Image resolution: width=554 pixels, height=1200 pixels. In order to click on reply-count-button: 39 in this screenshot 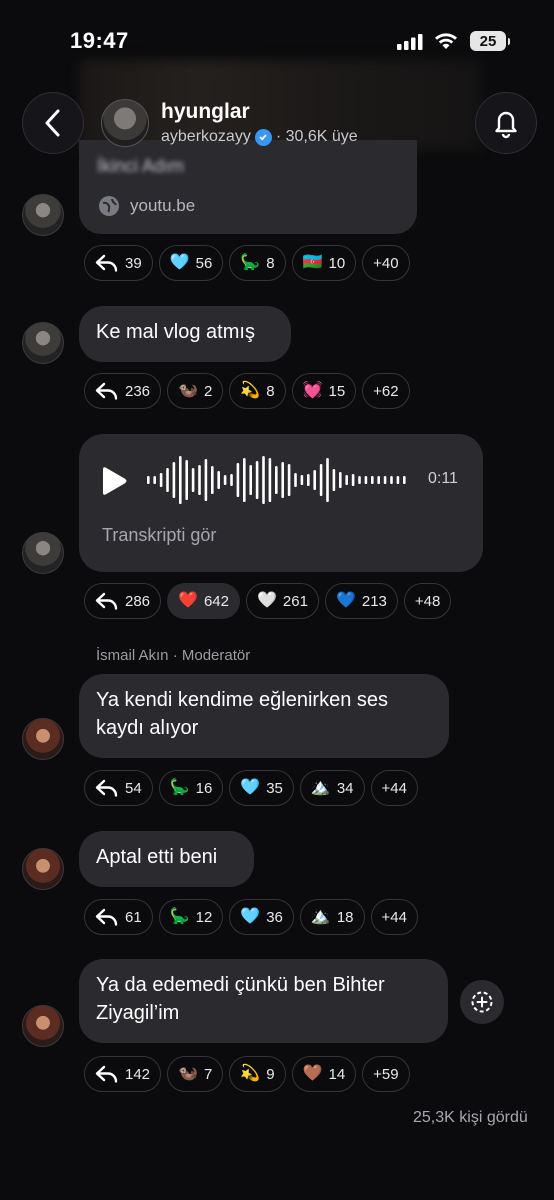, I will do `click(118, 263)`.